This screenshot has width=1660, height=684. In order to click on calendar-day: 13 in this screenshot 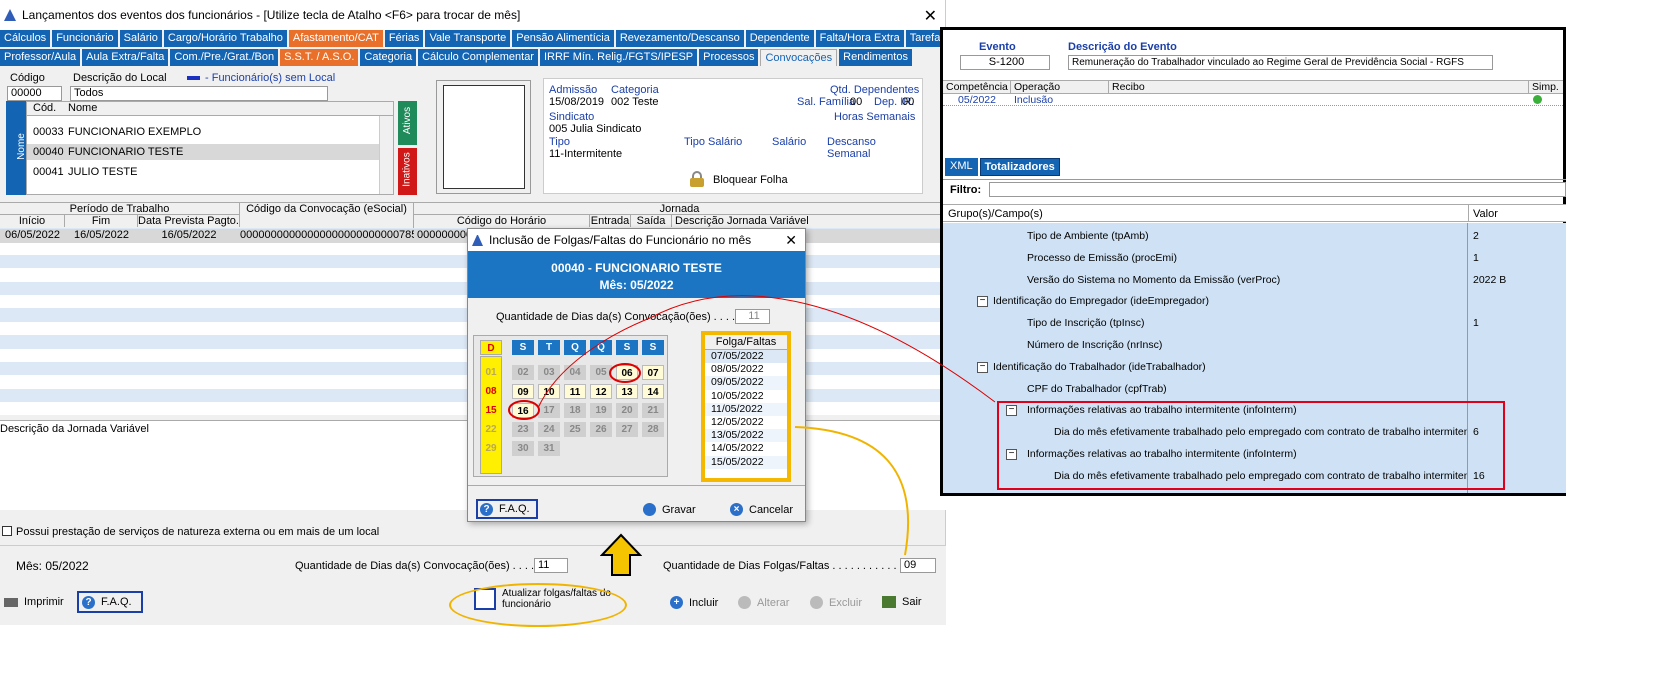, I will do `click(627, 391)`.